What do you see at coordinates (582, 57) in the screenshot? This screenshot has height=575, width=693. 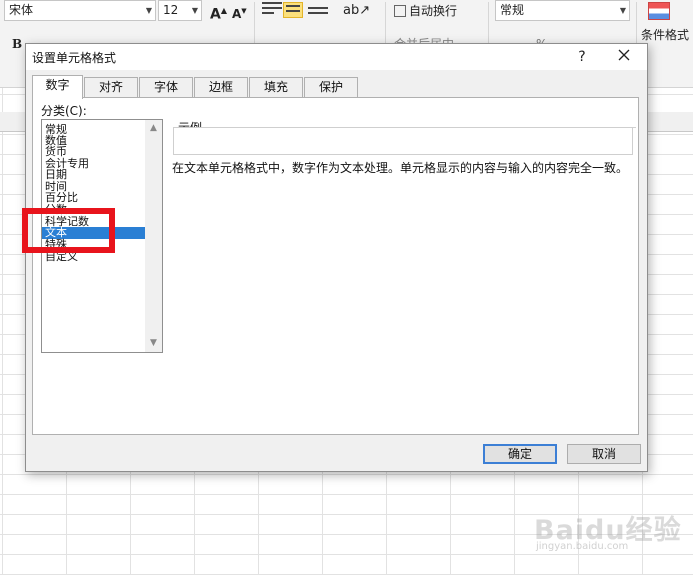 I see `help-button: ?` at bounding box center [582, 57].